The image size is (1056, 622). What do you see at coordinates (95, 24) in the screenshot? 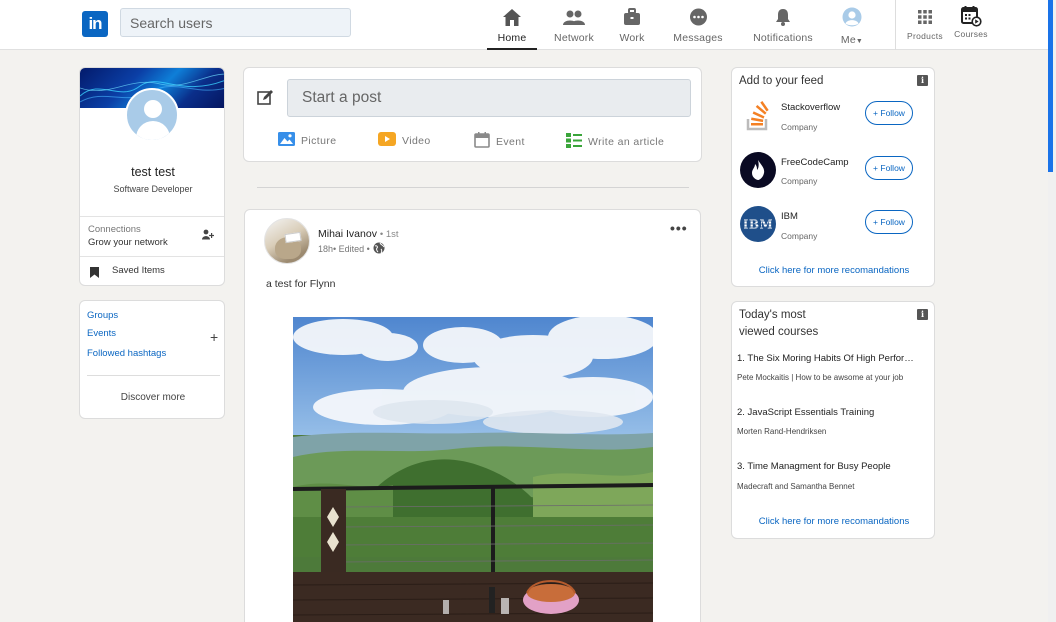
I see `linkedin-logo: in` at bounding box center [95, 24].